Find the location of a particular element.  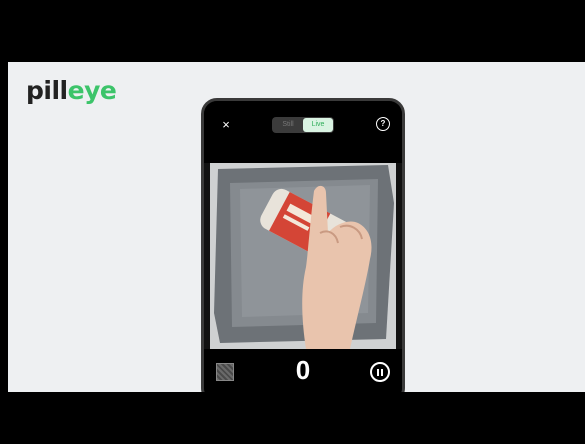

brand-part-2: eye is located at coordinates (92, 90).